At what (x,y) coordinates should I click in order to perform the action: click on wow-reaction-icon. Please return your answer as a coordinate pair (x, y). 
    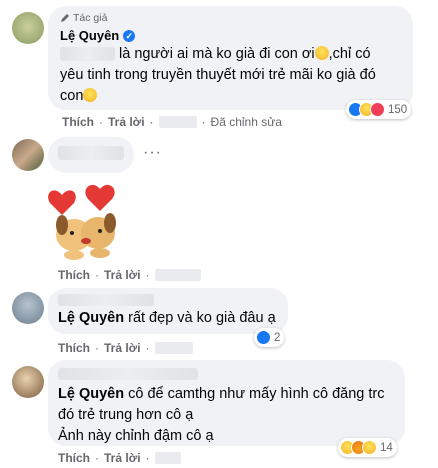
    Looking at the image, I should click on (369, 447).